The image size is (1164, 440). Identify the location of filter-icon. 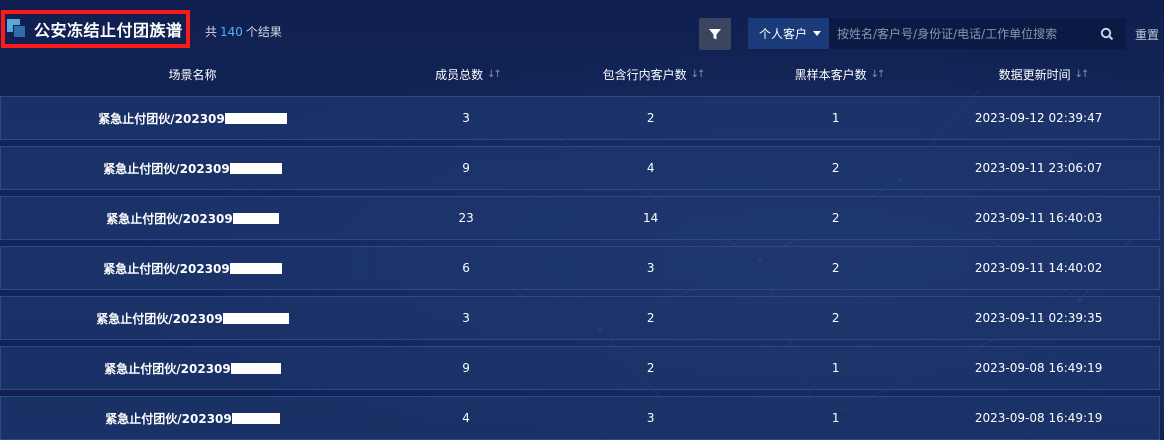
(715, 34).